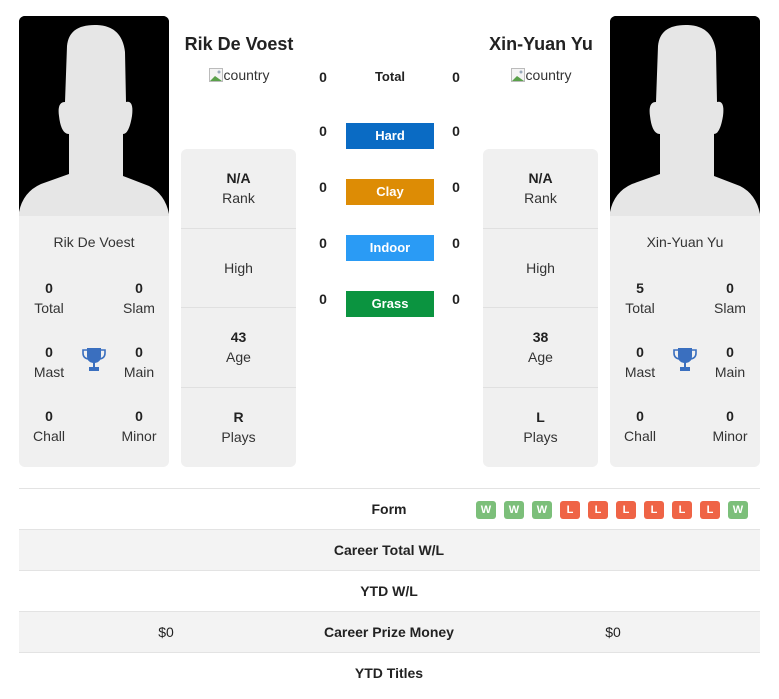 This screenshot has width=779, height=699. What do you see at coordinates (94, 242) in the screenshot?
I see `player-name: Rik De Voest` at bounding box center [94, 242].